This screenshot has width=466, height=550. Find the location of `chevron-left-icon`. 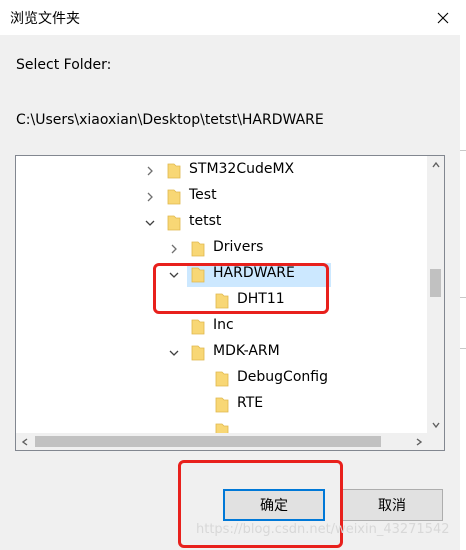

chevron-left-icon is located at coordinates (24, 441).